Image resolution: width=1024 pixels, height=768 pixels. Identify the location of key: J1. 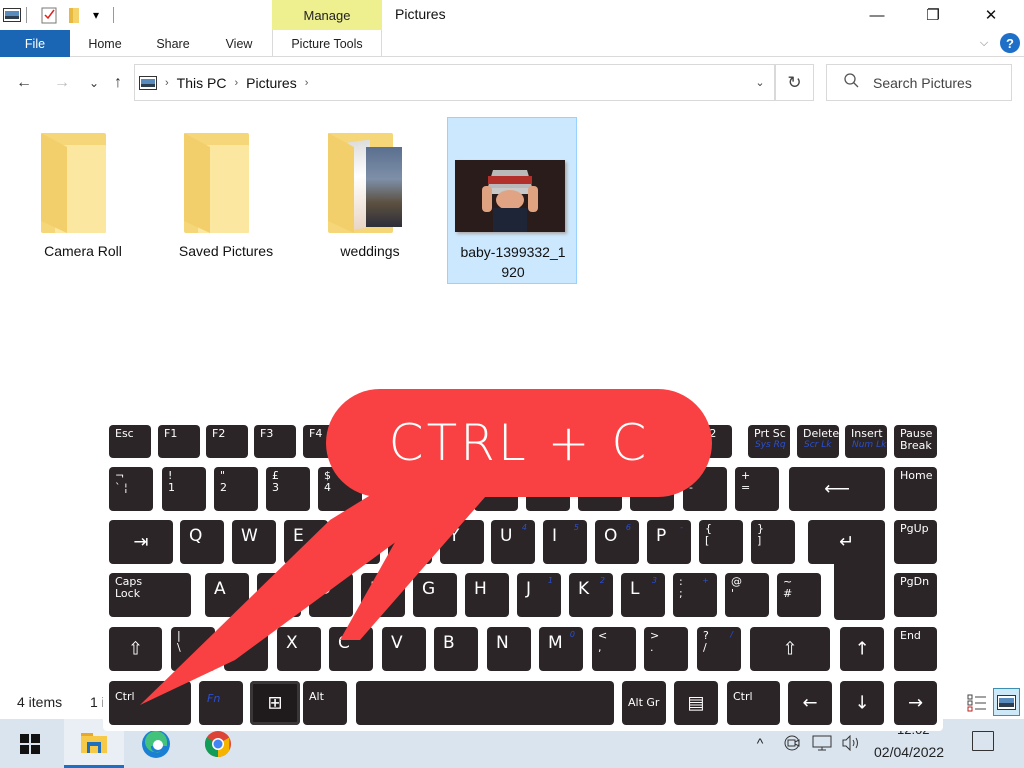
(539, 595).